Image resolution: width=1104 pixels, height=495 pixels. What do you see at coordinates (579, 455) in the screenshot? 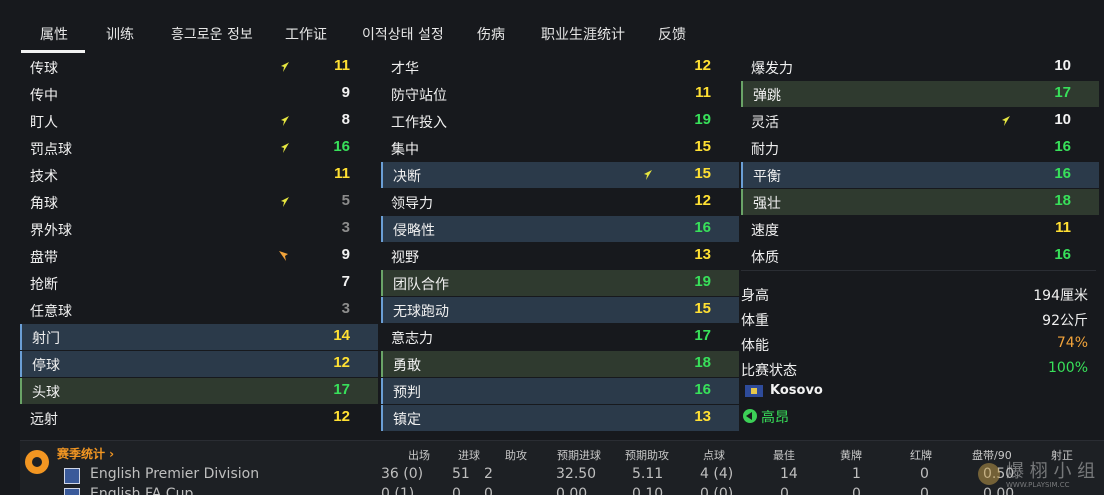
I see `stats-header: 预期进球` at bounding box center [579, 455].